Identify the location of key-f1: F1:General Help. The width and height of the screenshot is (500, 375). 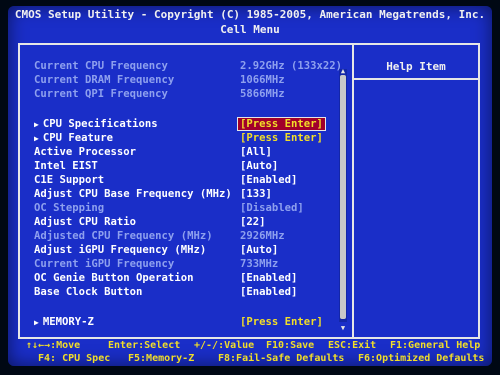
(435, 345).